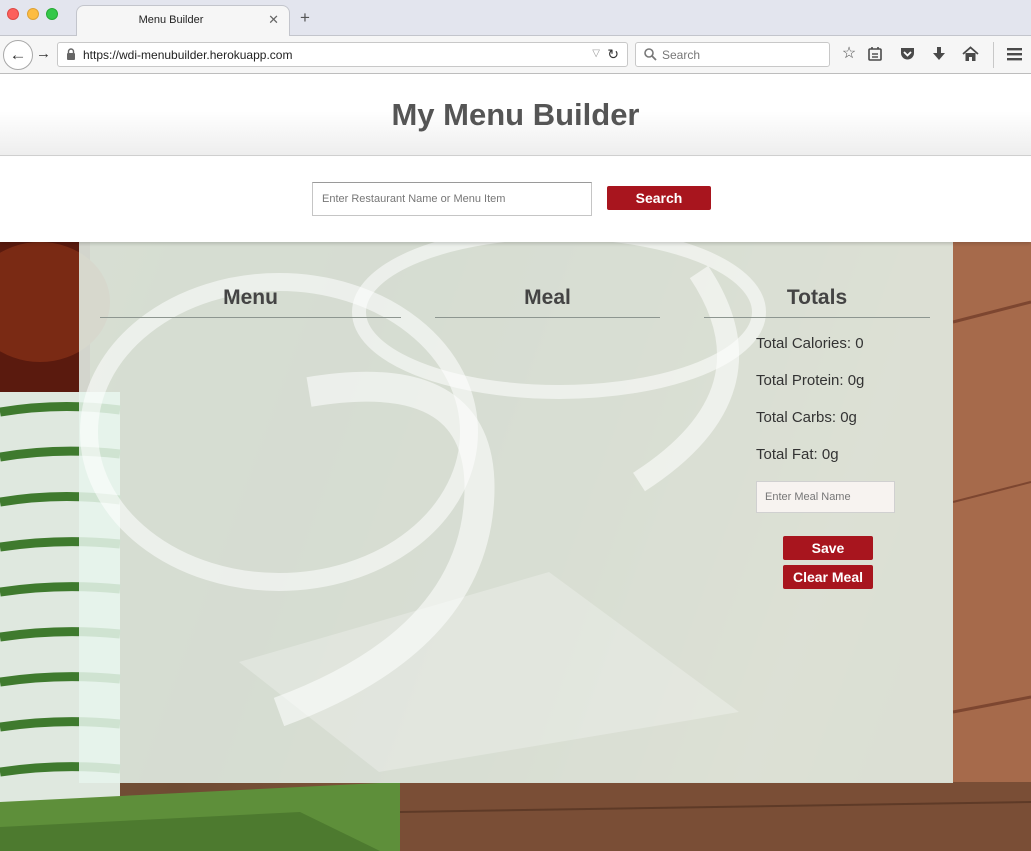  Describe the element at coordinates (52, 14) in the screenshot. I see `zoom-window-button` at that location.